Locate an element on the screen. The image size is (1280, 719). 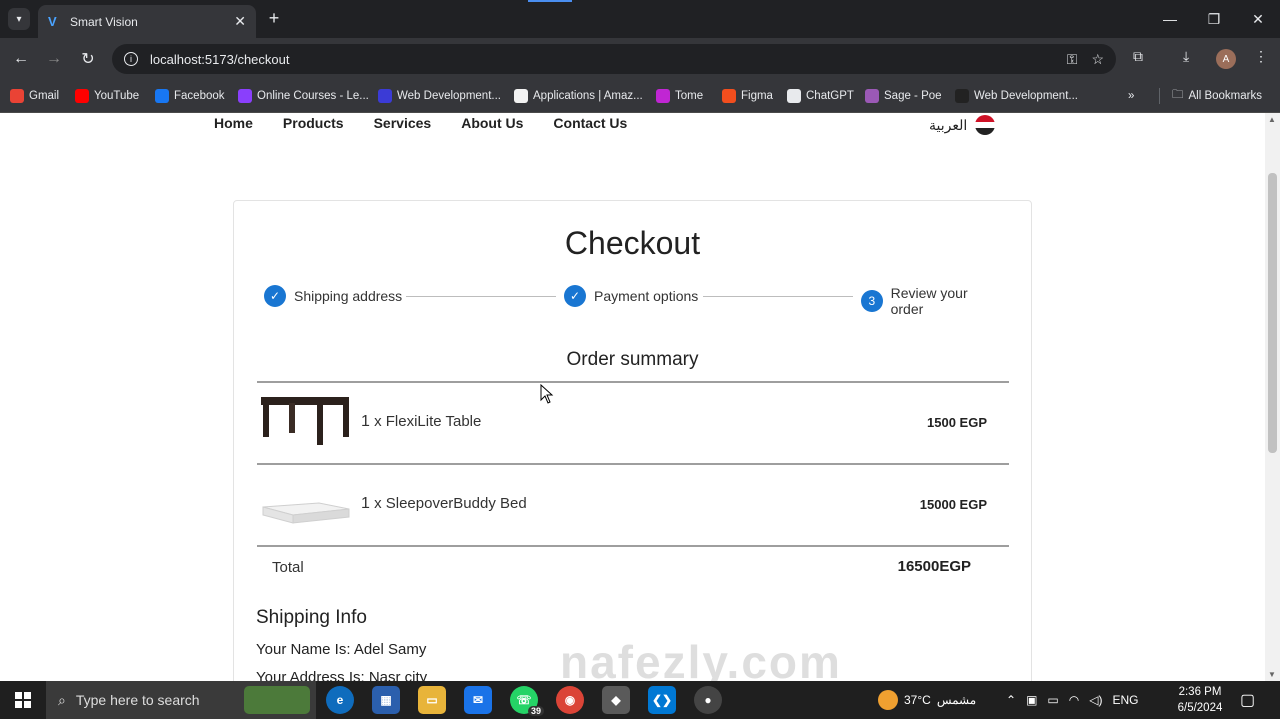
taskbar-clock: 2:36 PM 6/5/2024 is located at coordinates (1200, 700).